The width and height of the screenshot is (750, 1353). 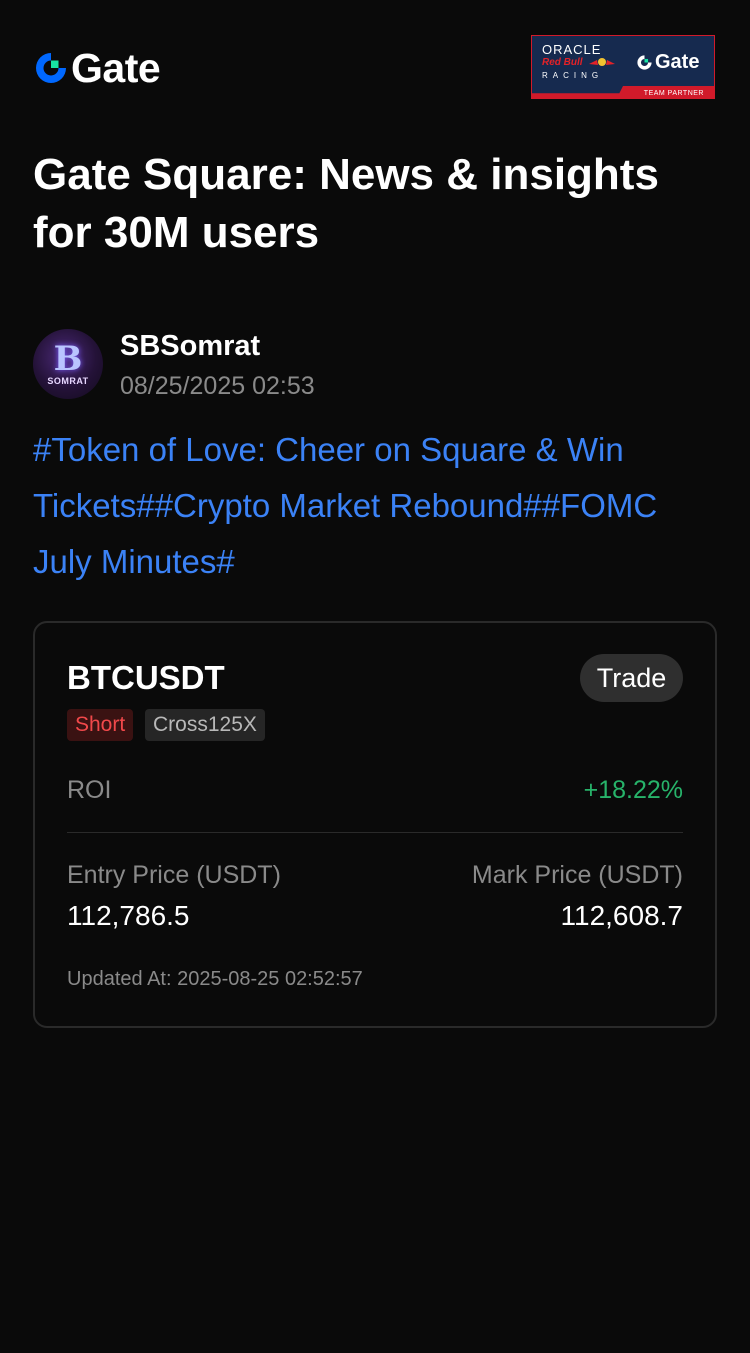 I want to click on avatar-label: SOMRAT, so click(x=68, y=381).